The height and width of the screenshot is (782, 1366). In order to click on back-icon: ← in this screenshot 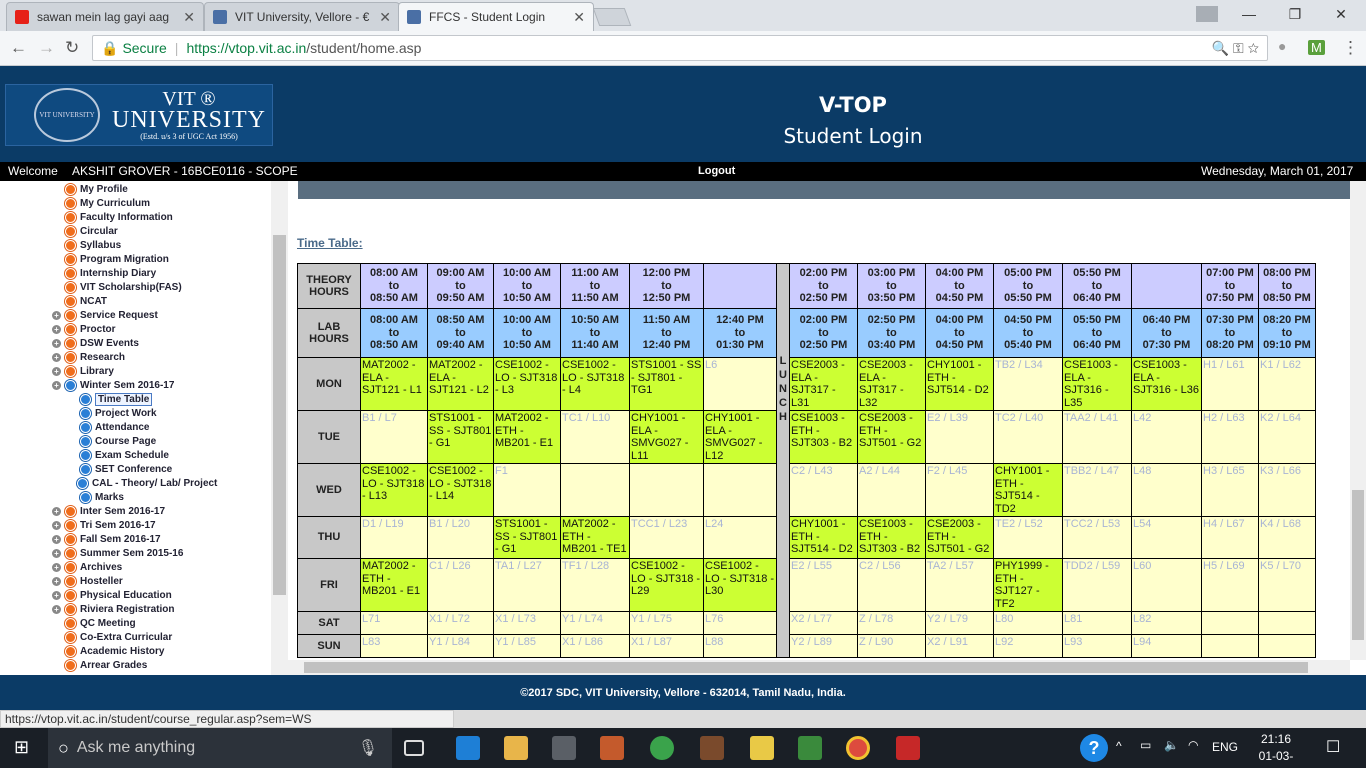, I will do `click(18, 48)`.